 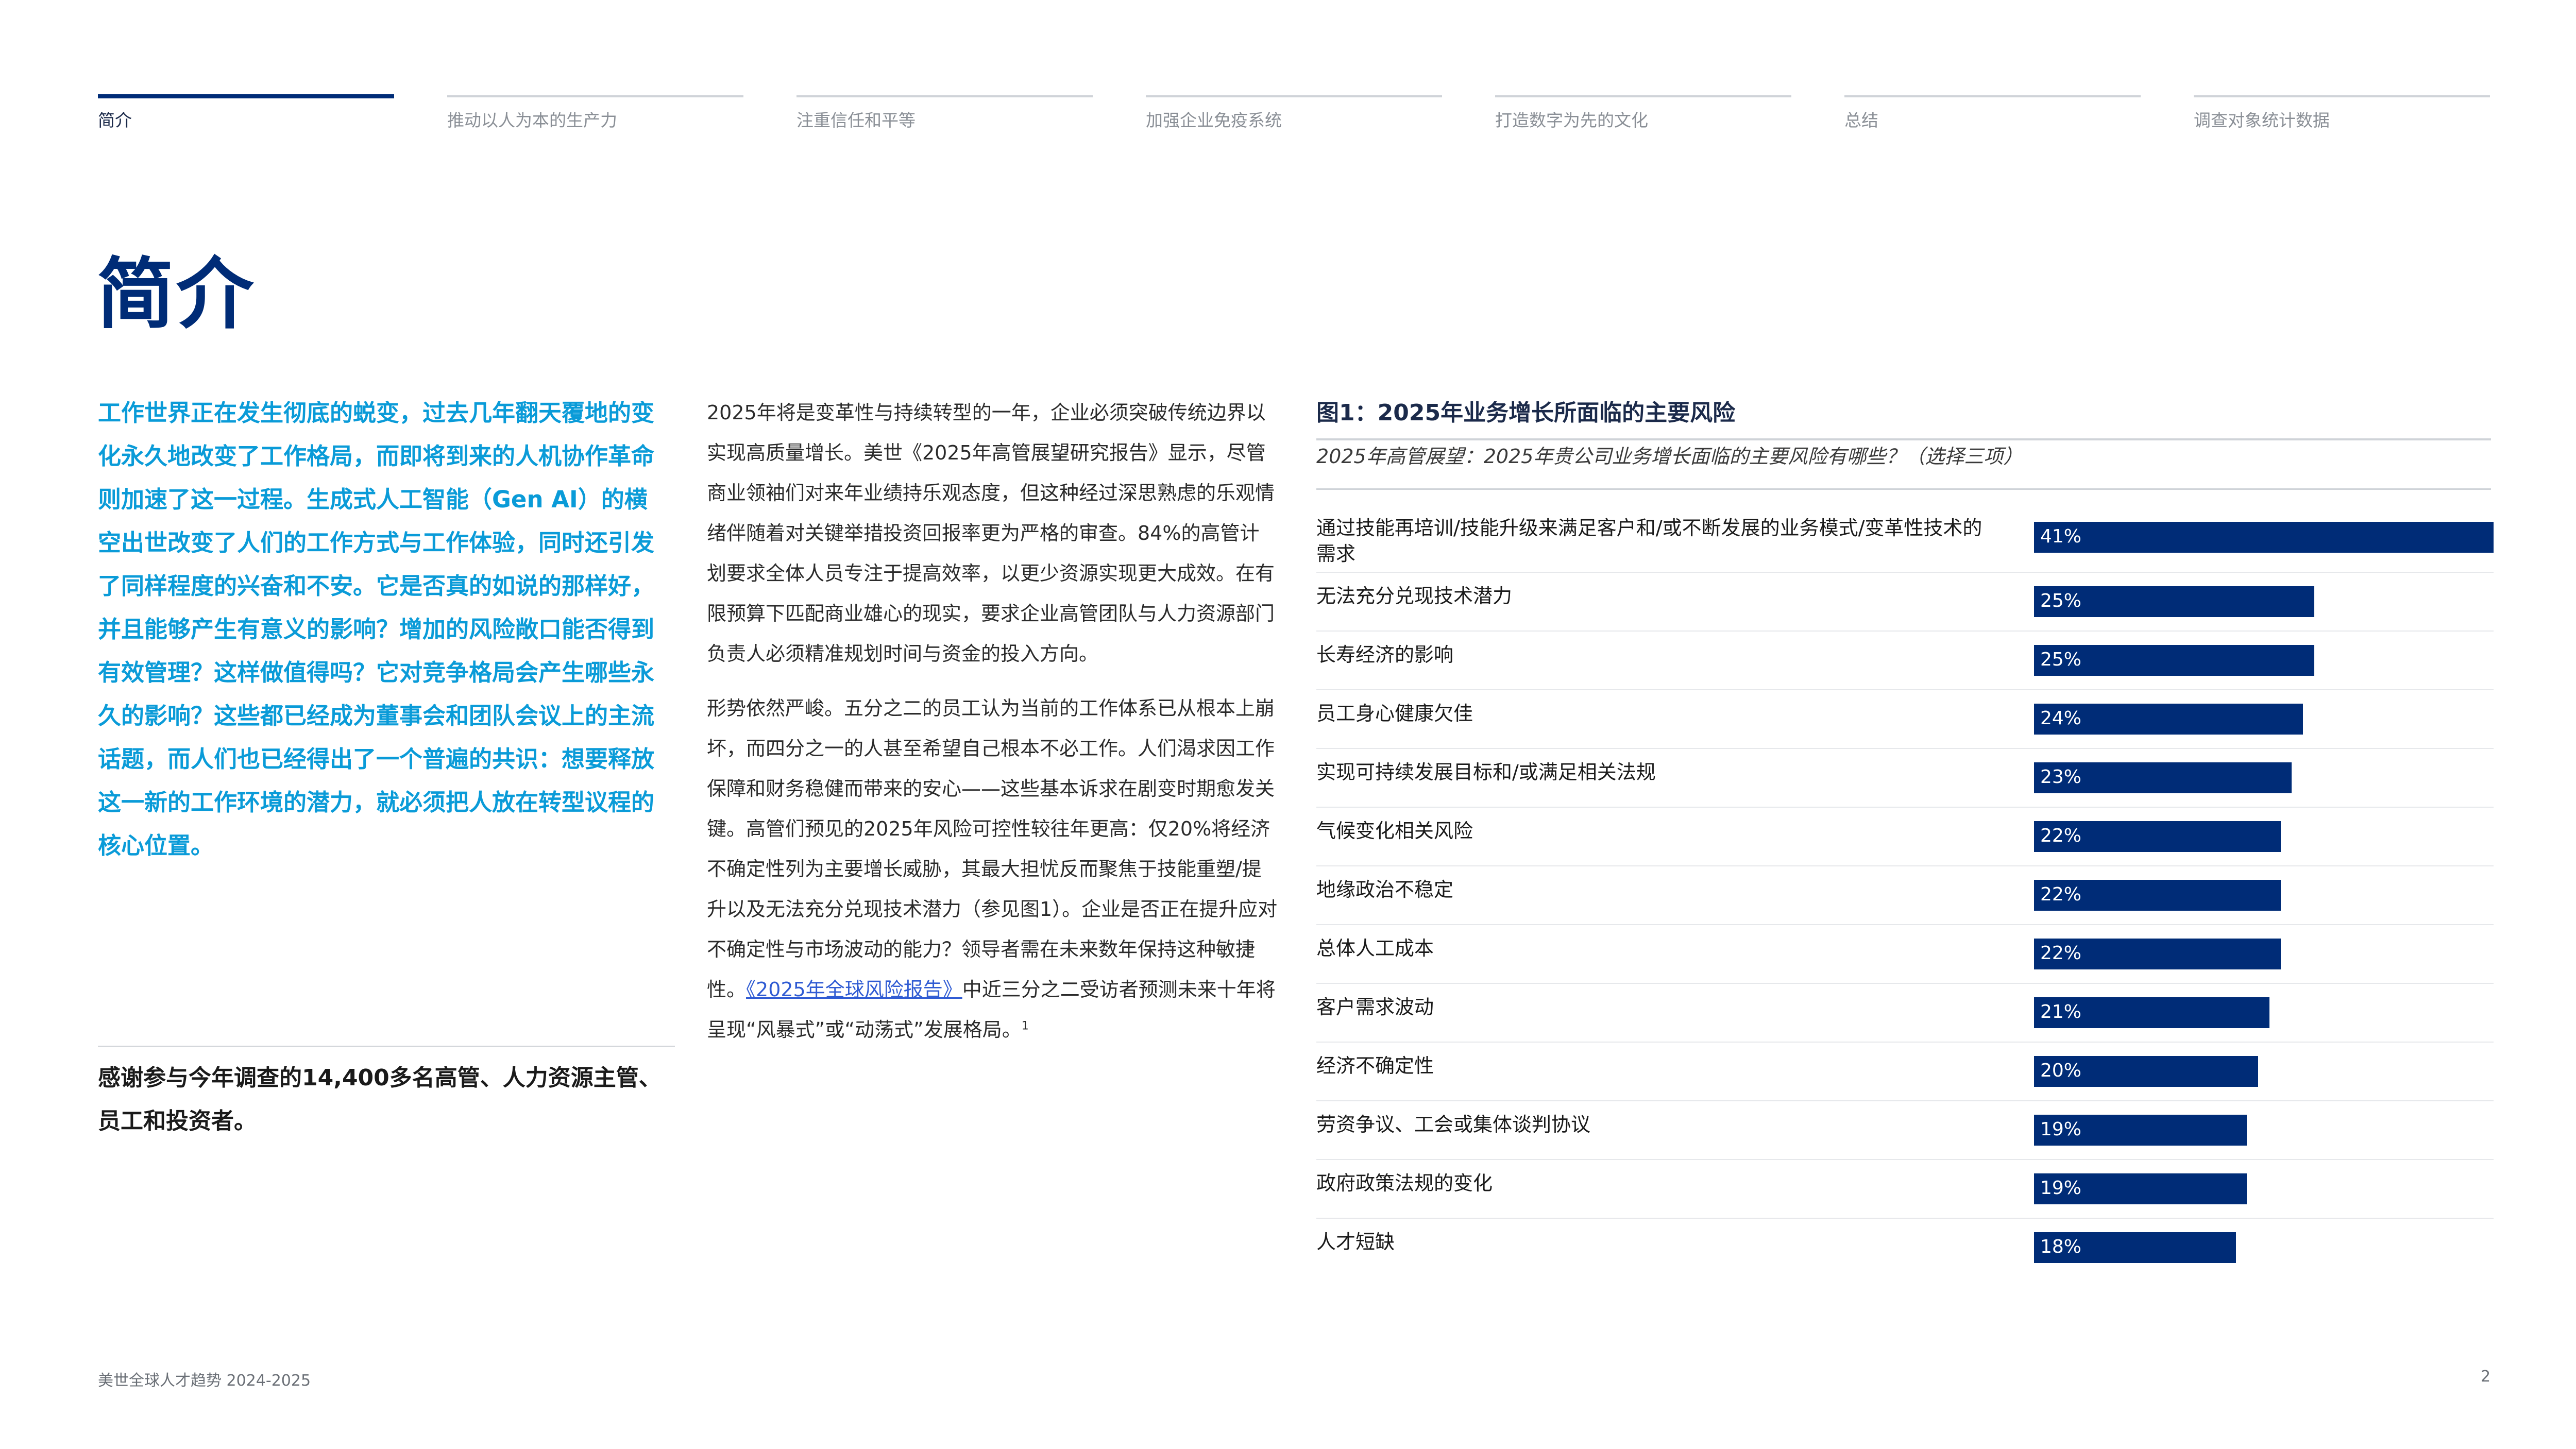 I want to click on chart-row: 无法充分兑现技术潜力 25%, so click(x=1905, y=603).